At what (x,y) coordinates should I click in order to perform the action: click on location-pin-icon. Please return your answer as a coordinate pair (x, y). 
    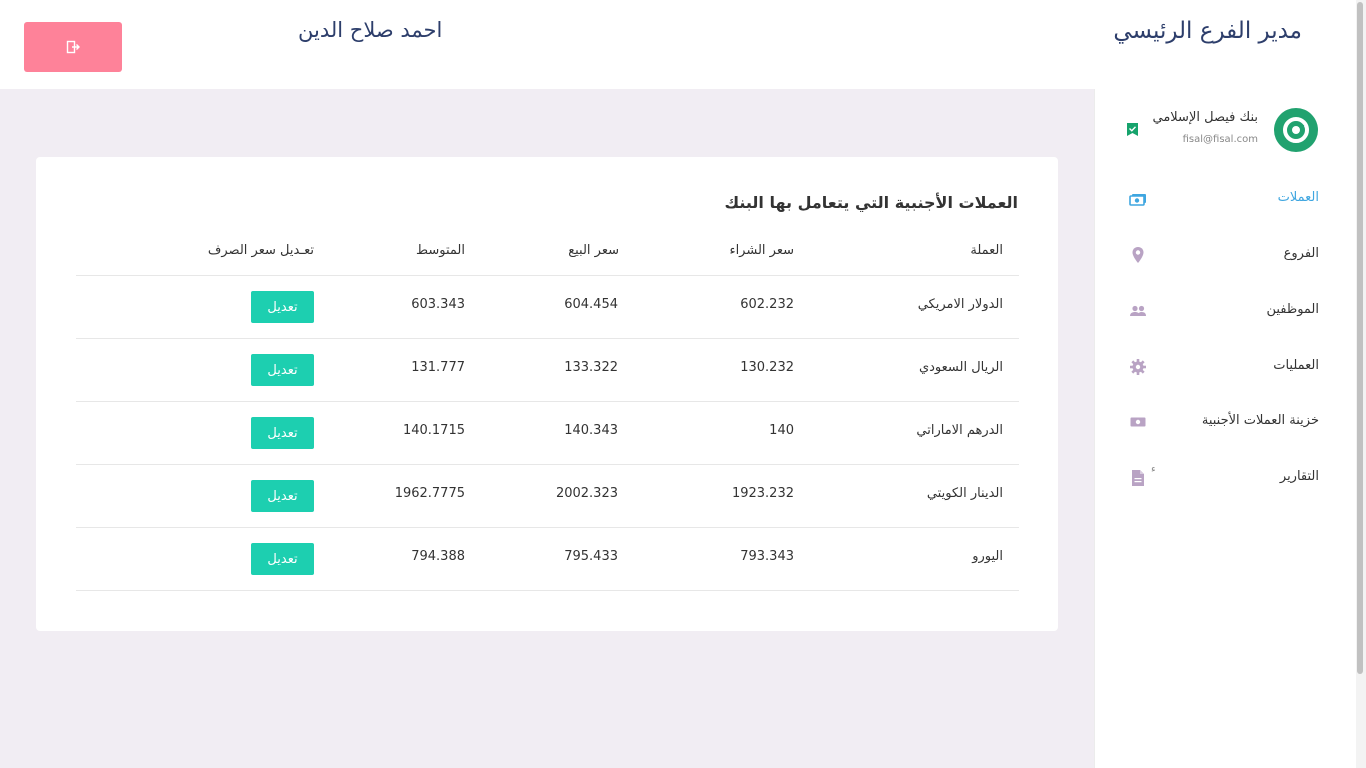
    Looking at the image, I should click on (1138, 255).